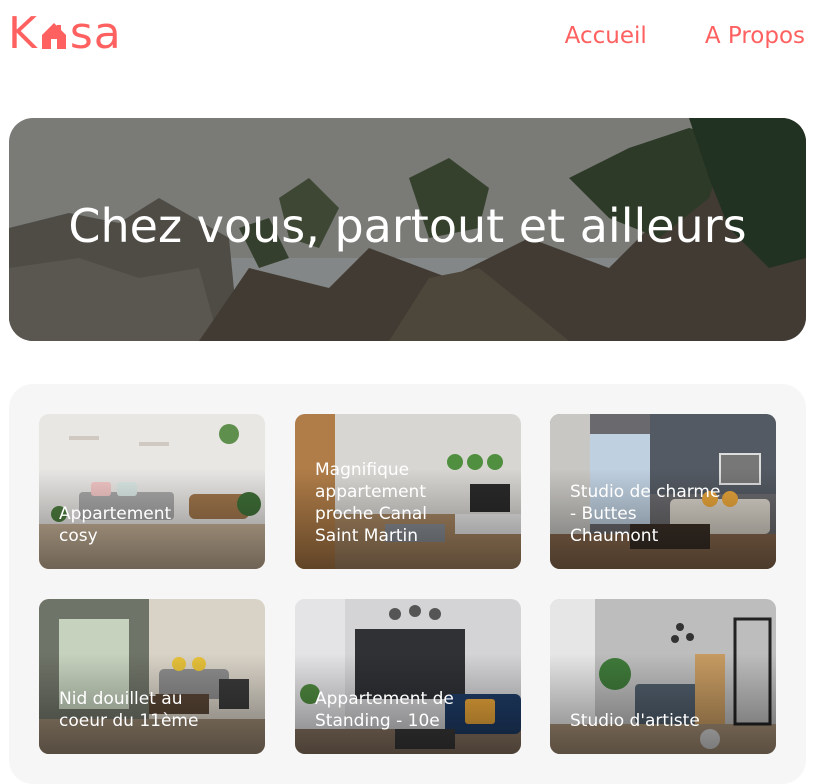 The height and width of the screenshot is (784, 815). What do you see at coordinates (115, 525) in the screenshot?
I see `listing-title: Appartement cosy` at bounding box center [115, 525].